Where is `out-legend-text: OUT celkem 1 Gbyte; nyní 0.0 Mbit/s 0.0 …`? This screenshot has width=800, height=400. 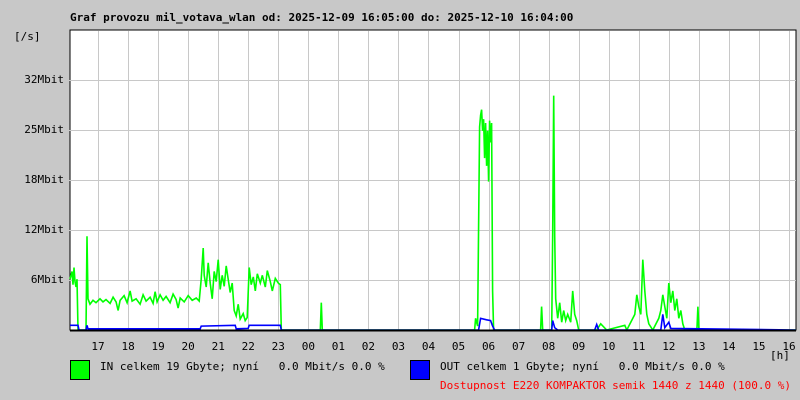 out-legend-text: OUT celkem 1 Gbyte; nyní 0.0 Mbit/s 0.0 … is located at coordinates (582, 366).